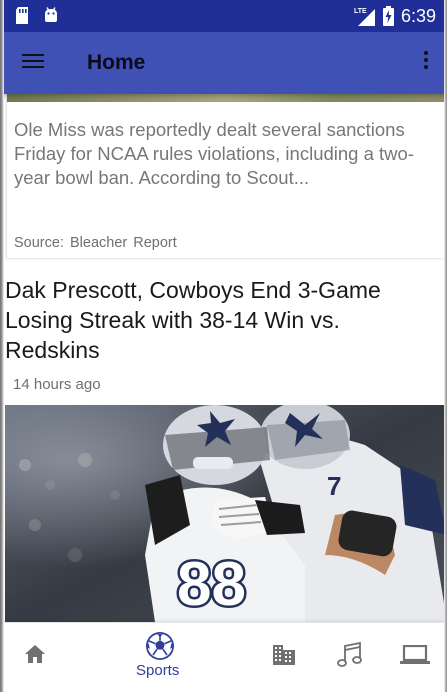  What do you see at coordinates (360, 11) in the screenshot?
I see `network-label: LTE` at bounding box center [360, 11].